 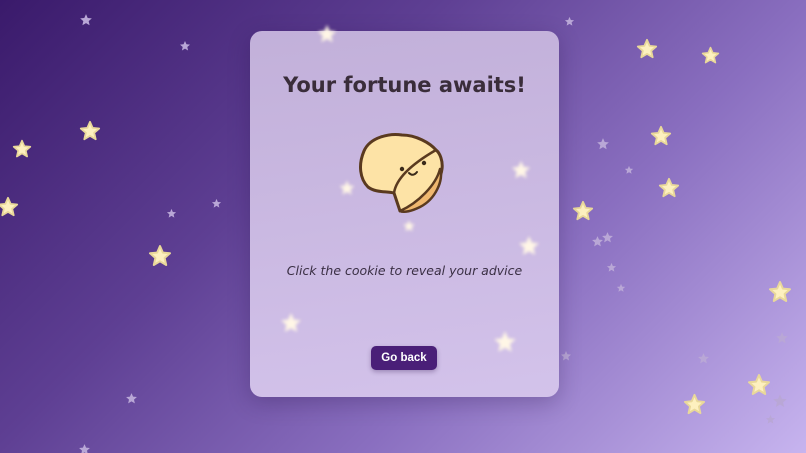 I want to click on fortune-cookie-icon, so click(x=400, y=173).